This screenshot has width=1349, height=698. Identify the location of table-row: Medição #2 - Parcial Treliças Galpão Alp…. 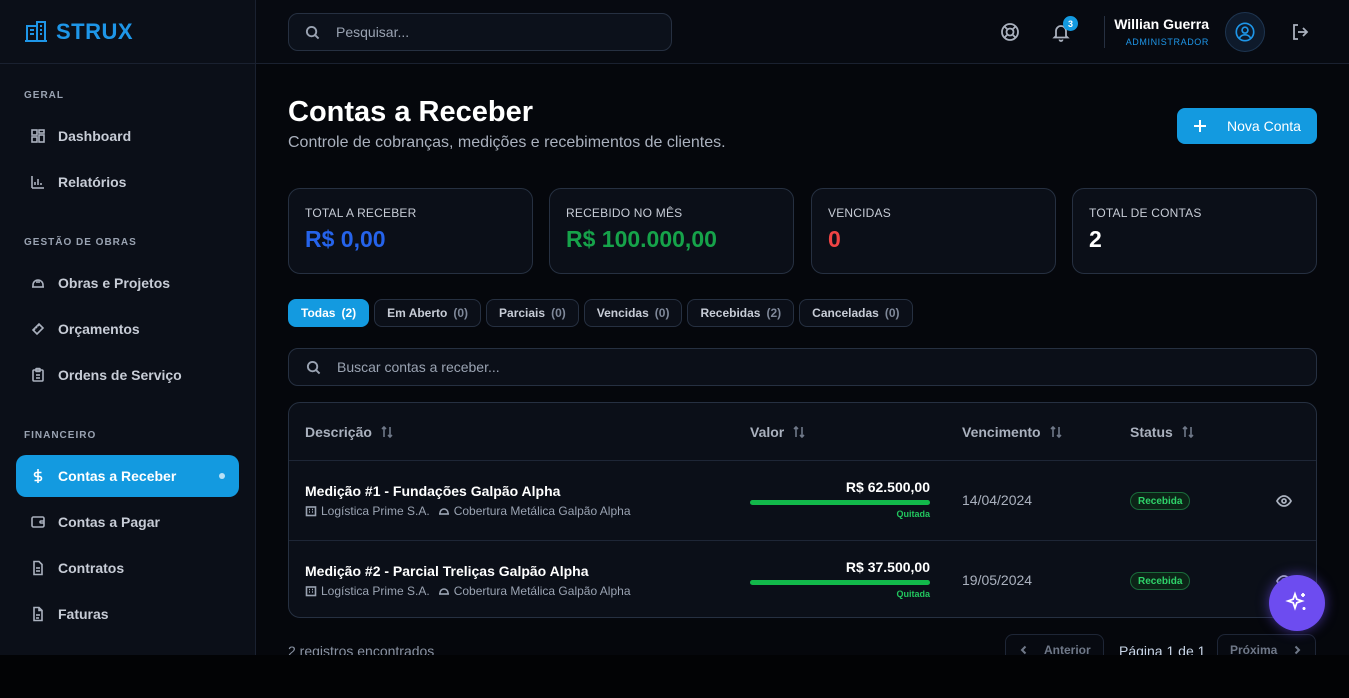
(802, 578).